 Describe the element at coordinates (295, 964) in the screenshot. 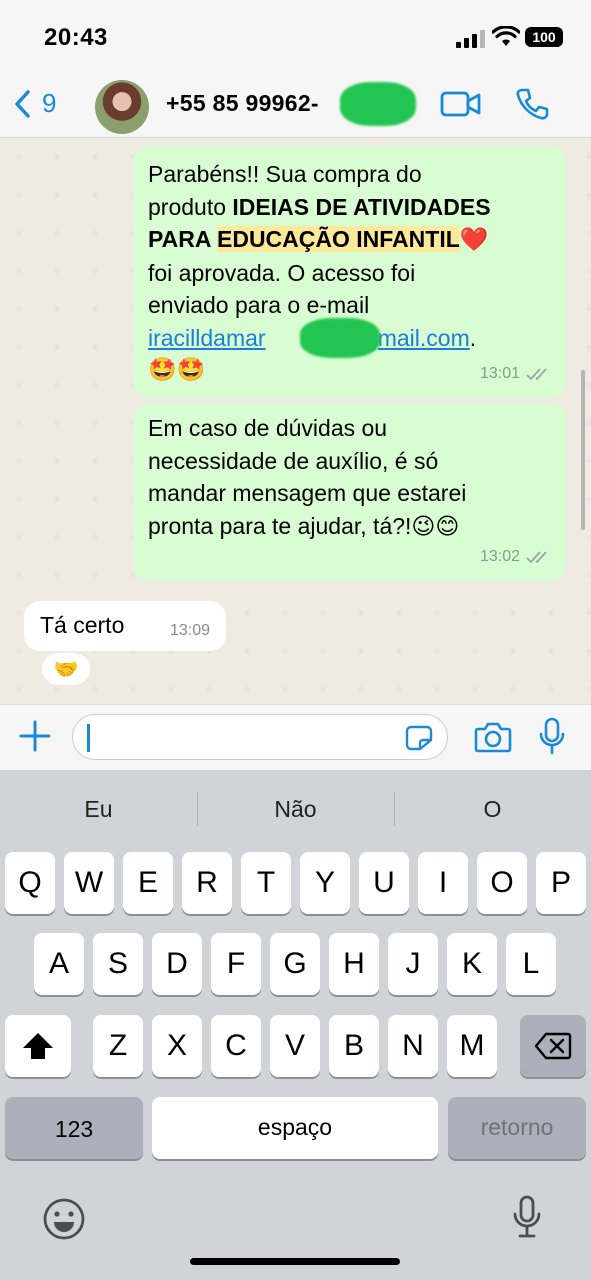

I see `key-g: G` at that location.